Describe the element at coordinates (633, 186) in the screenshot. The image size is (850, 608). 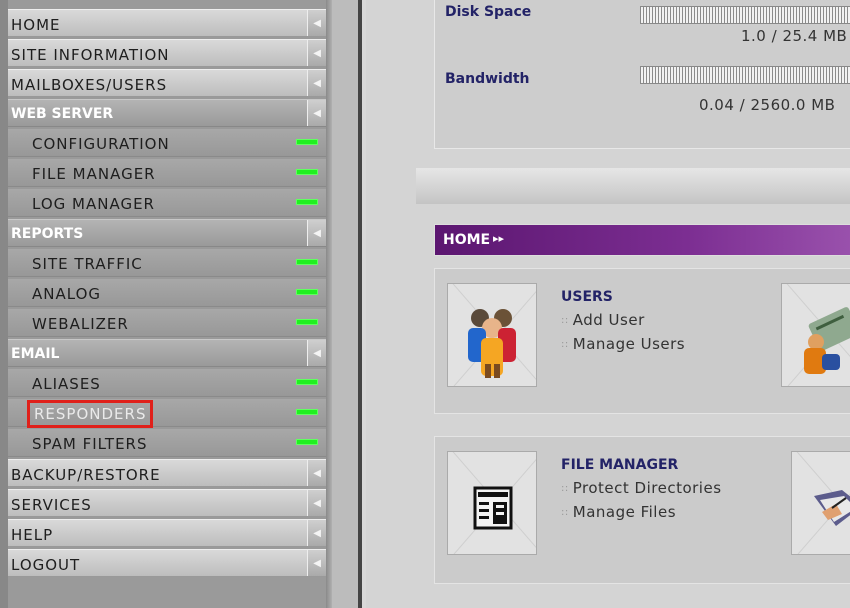
I see `decorative-band` at that location.